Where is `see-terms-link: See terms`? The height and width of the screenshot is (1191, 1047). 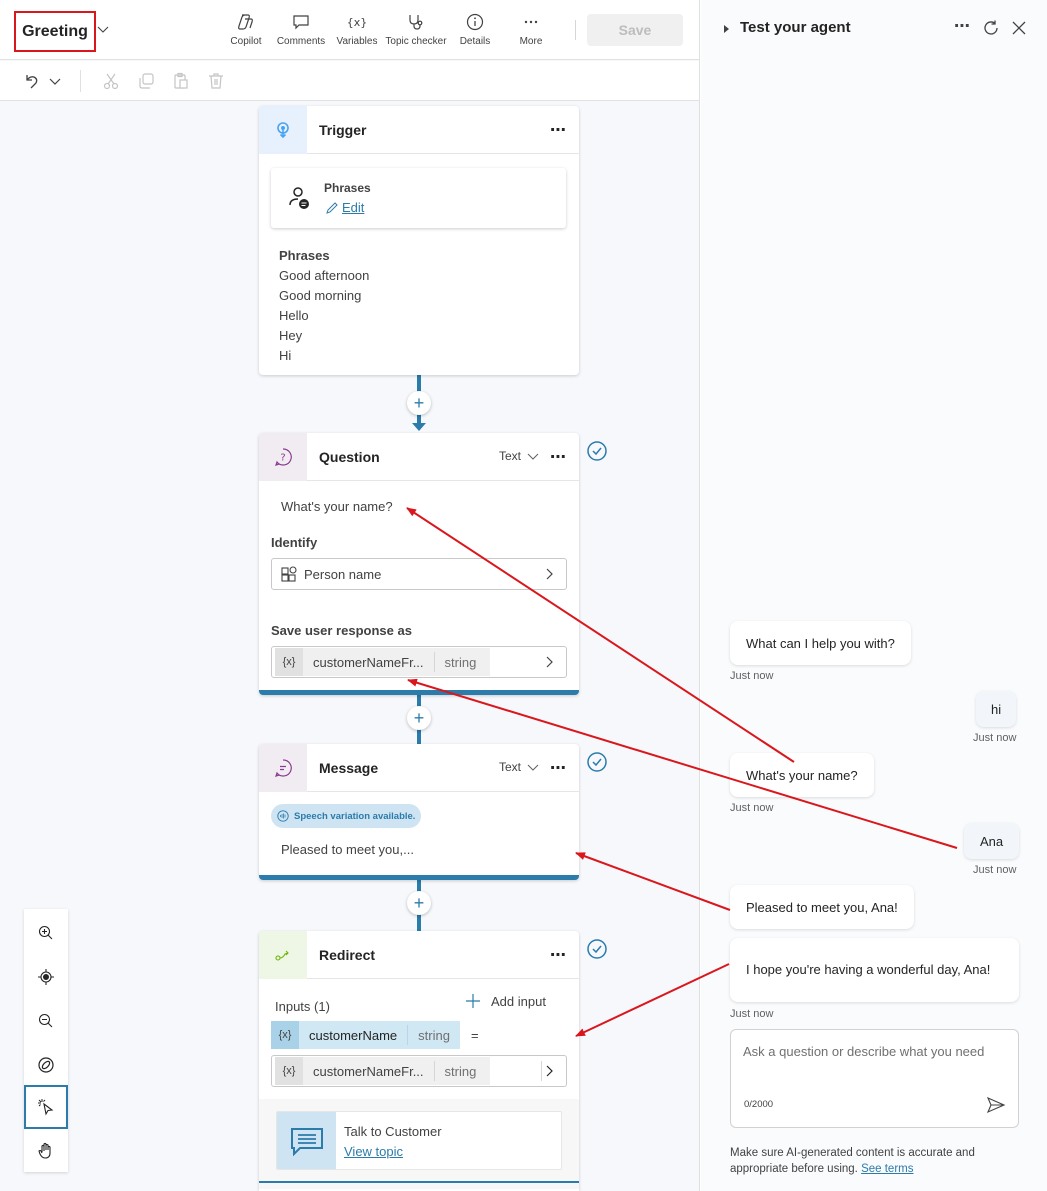 see-terms-link: See terms is located at coordinates (887, 1169).